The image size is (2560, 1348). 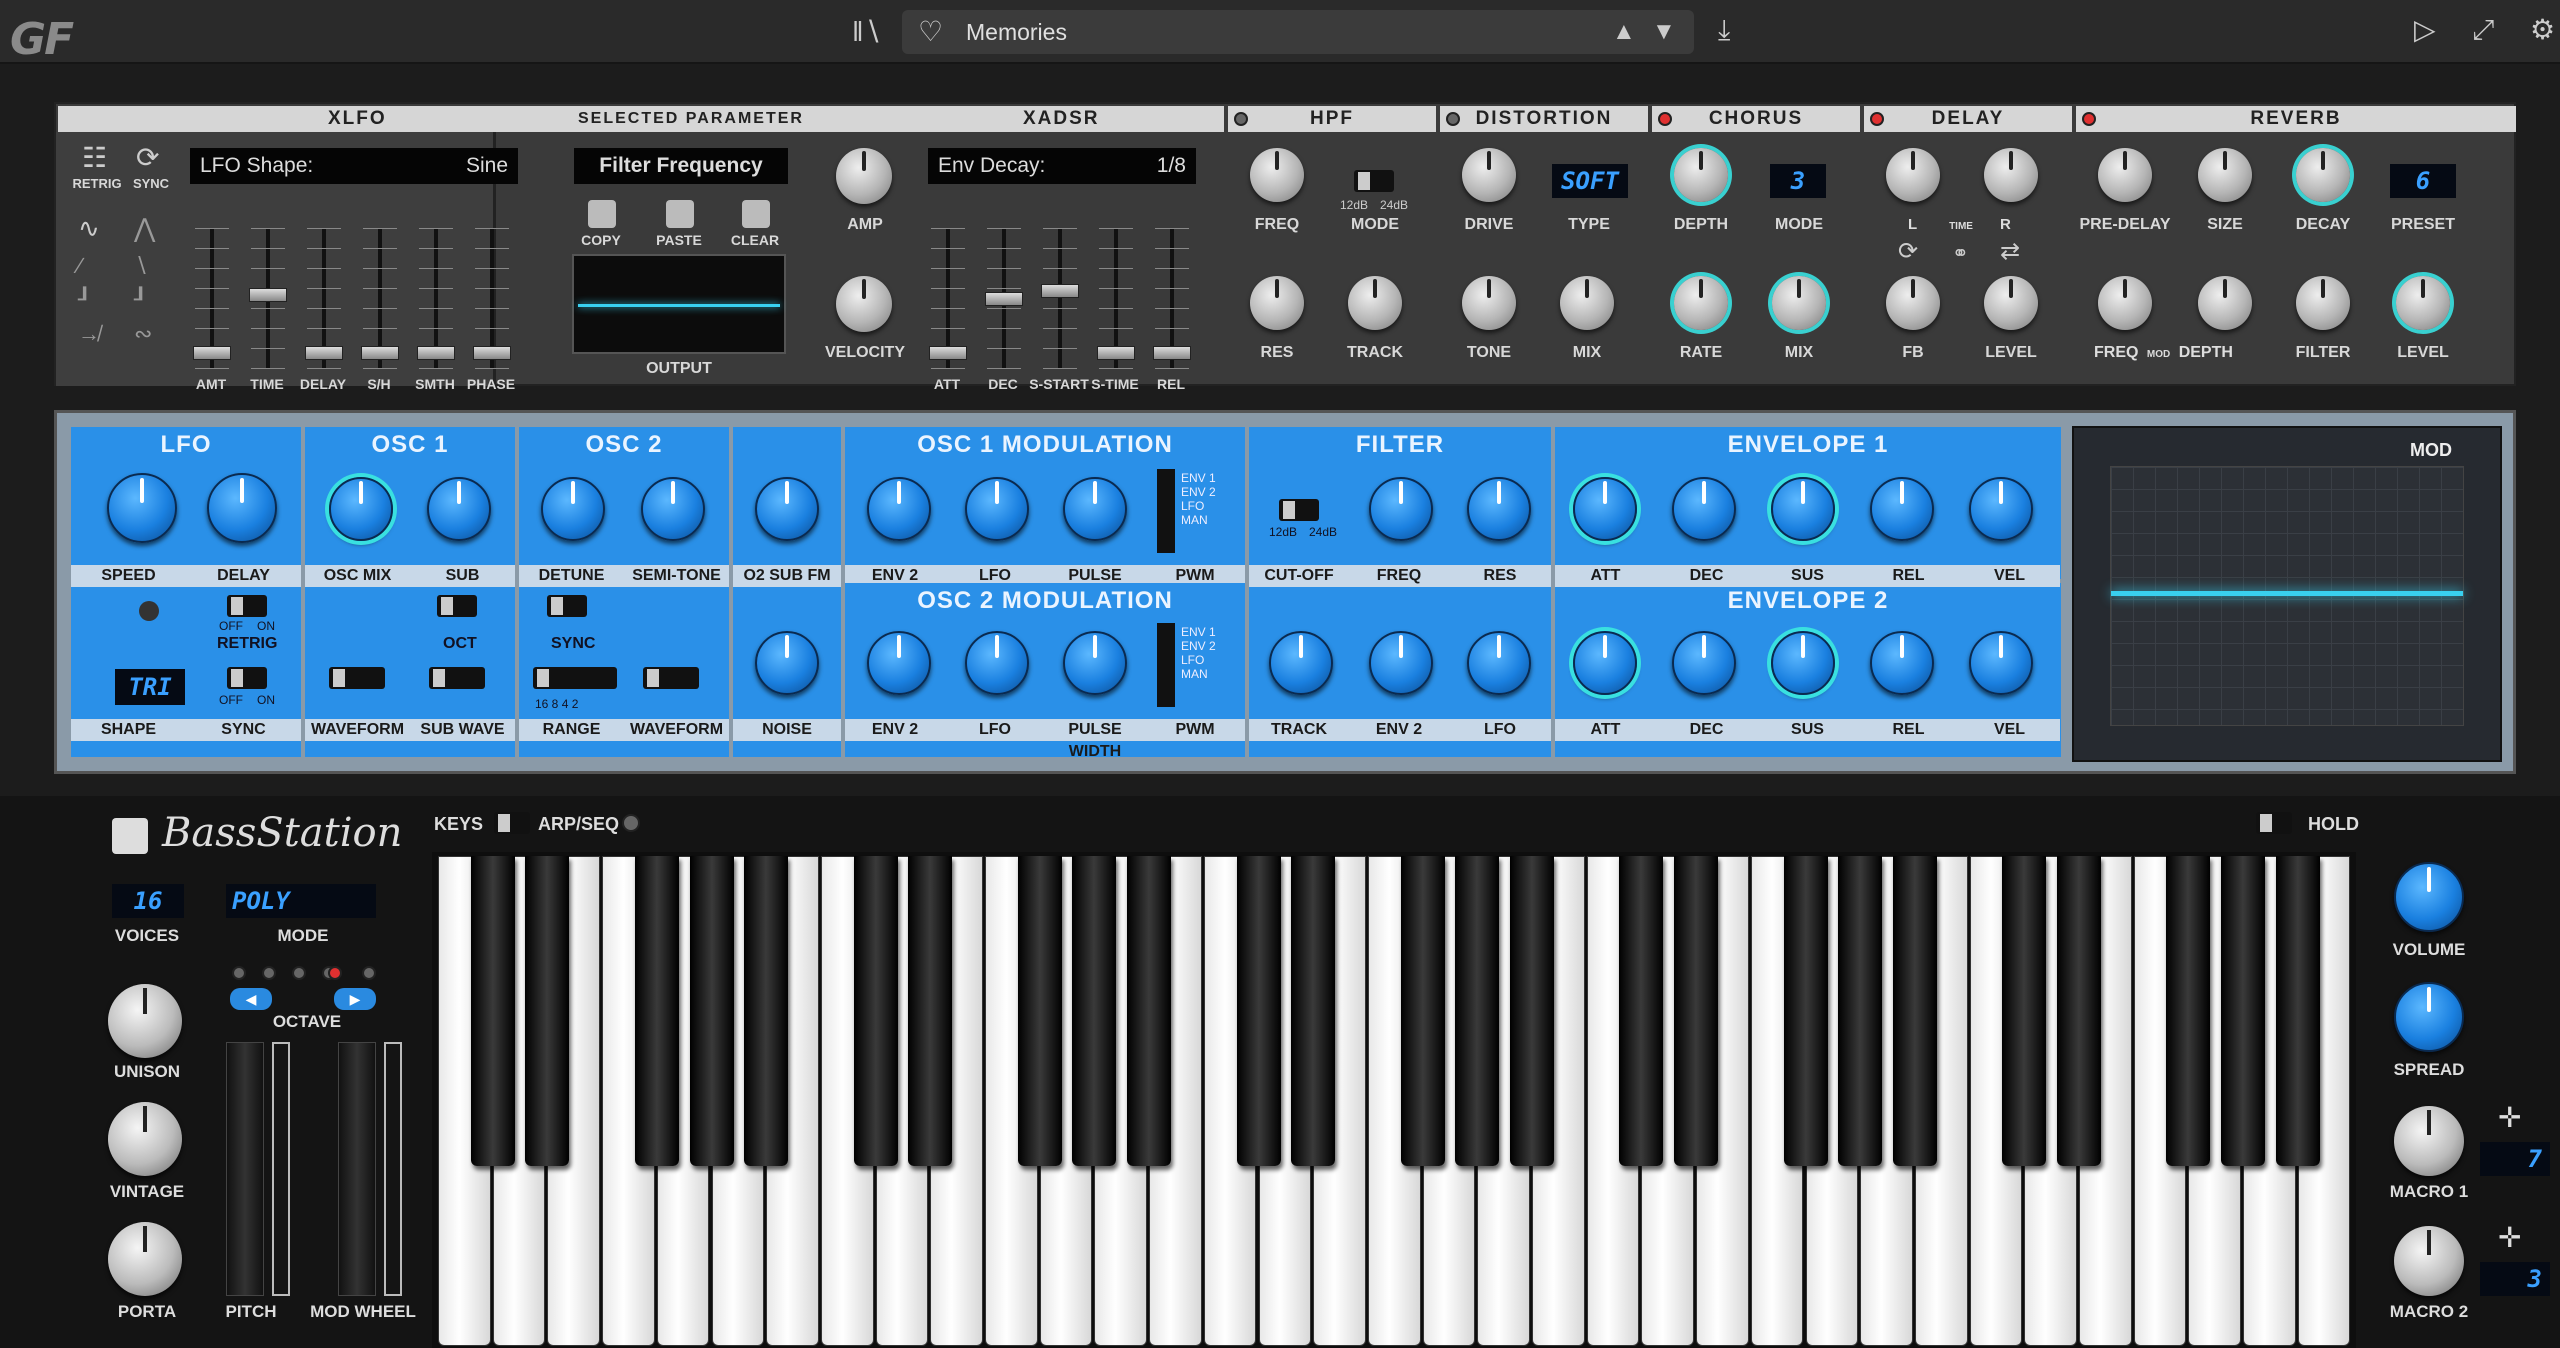 What do you see at coordinates (2010, 252) in the screenshot?
I see `delay-swap-icon: ⇄` at bounding box center [2010, 252].